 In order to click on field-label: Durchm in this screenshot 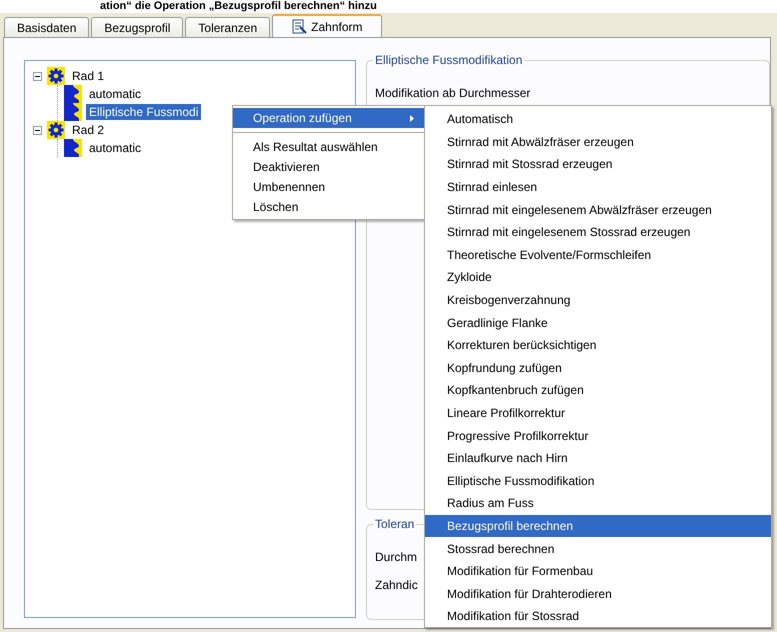, I will do `click(396, 557)`.